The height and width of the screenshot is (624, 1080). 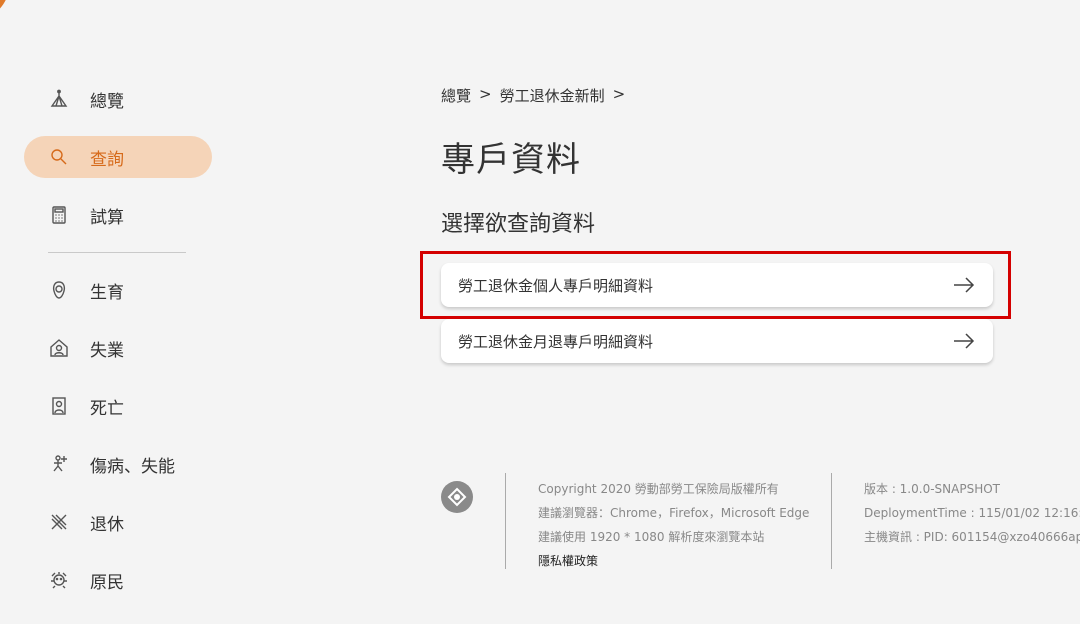 I want to click on unemployment-icon, so click(x=59, y=348).